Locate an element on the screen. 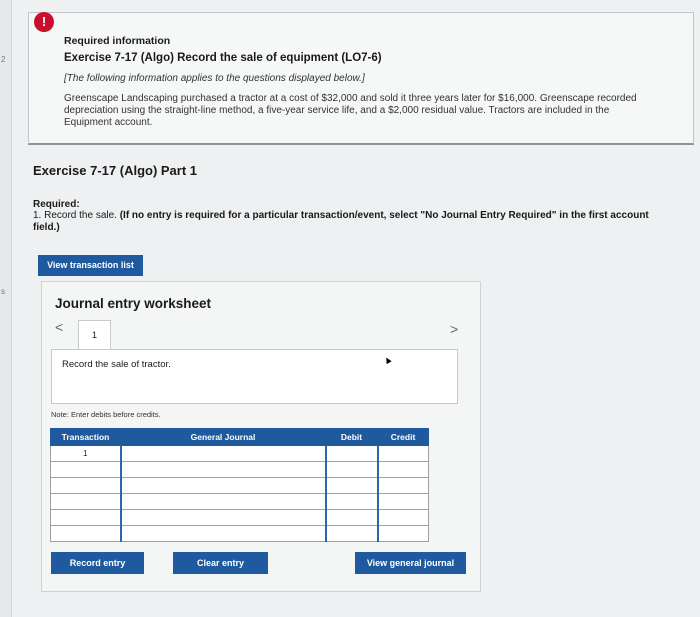 The height and width of the screenshot is (617, 700). record-entry-button: Record entry is located at coordinates (97, 563).